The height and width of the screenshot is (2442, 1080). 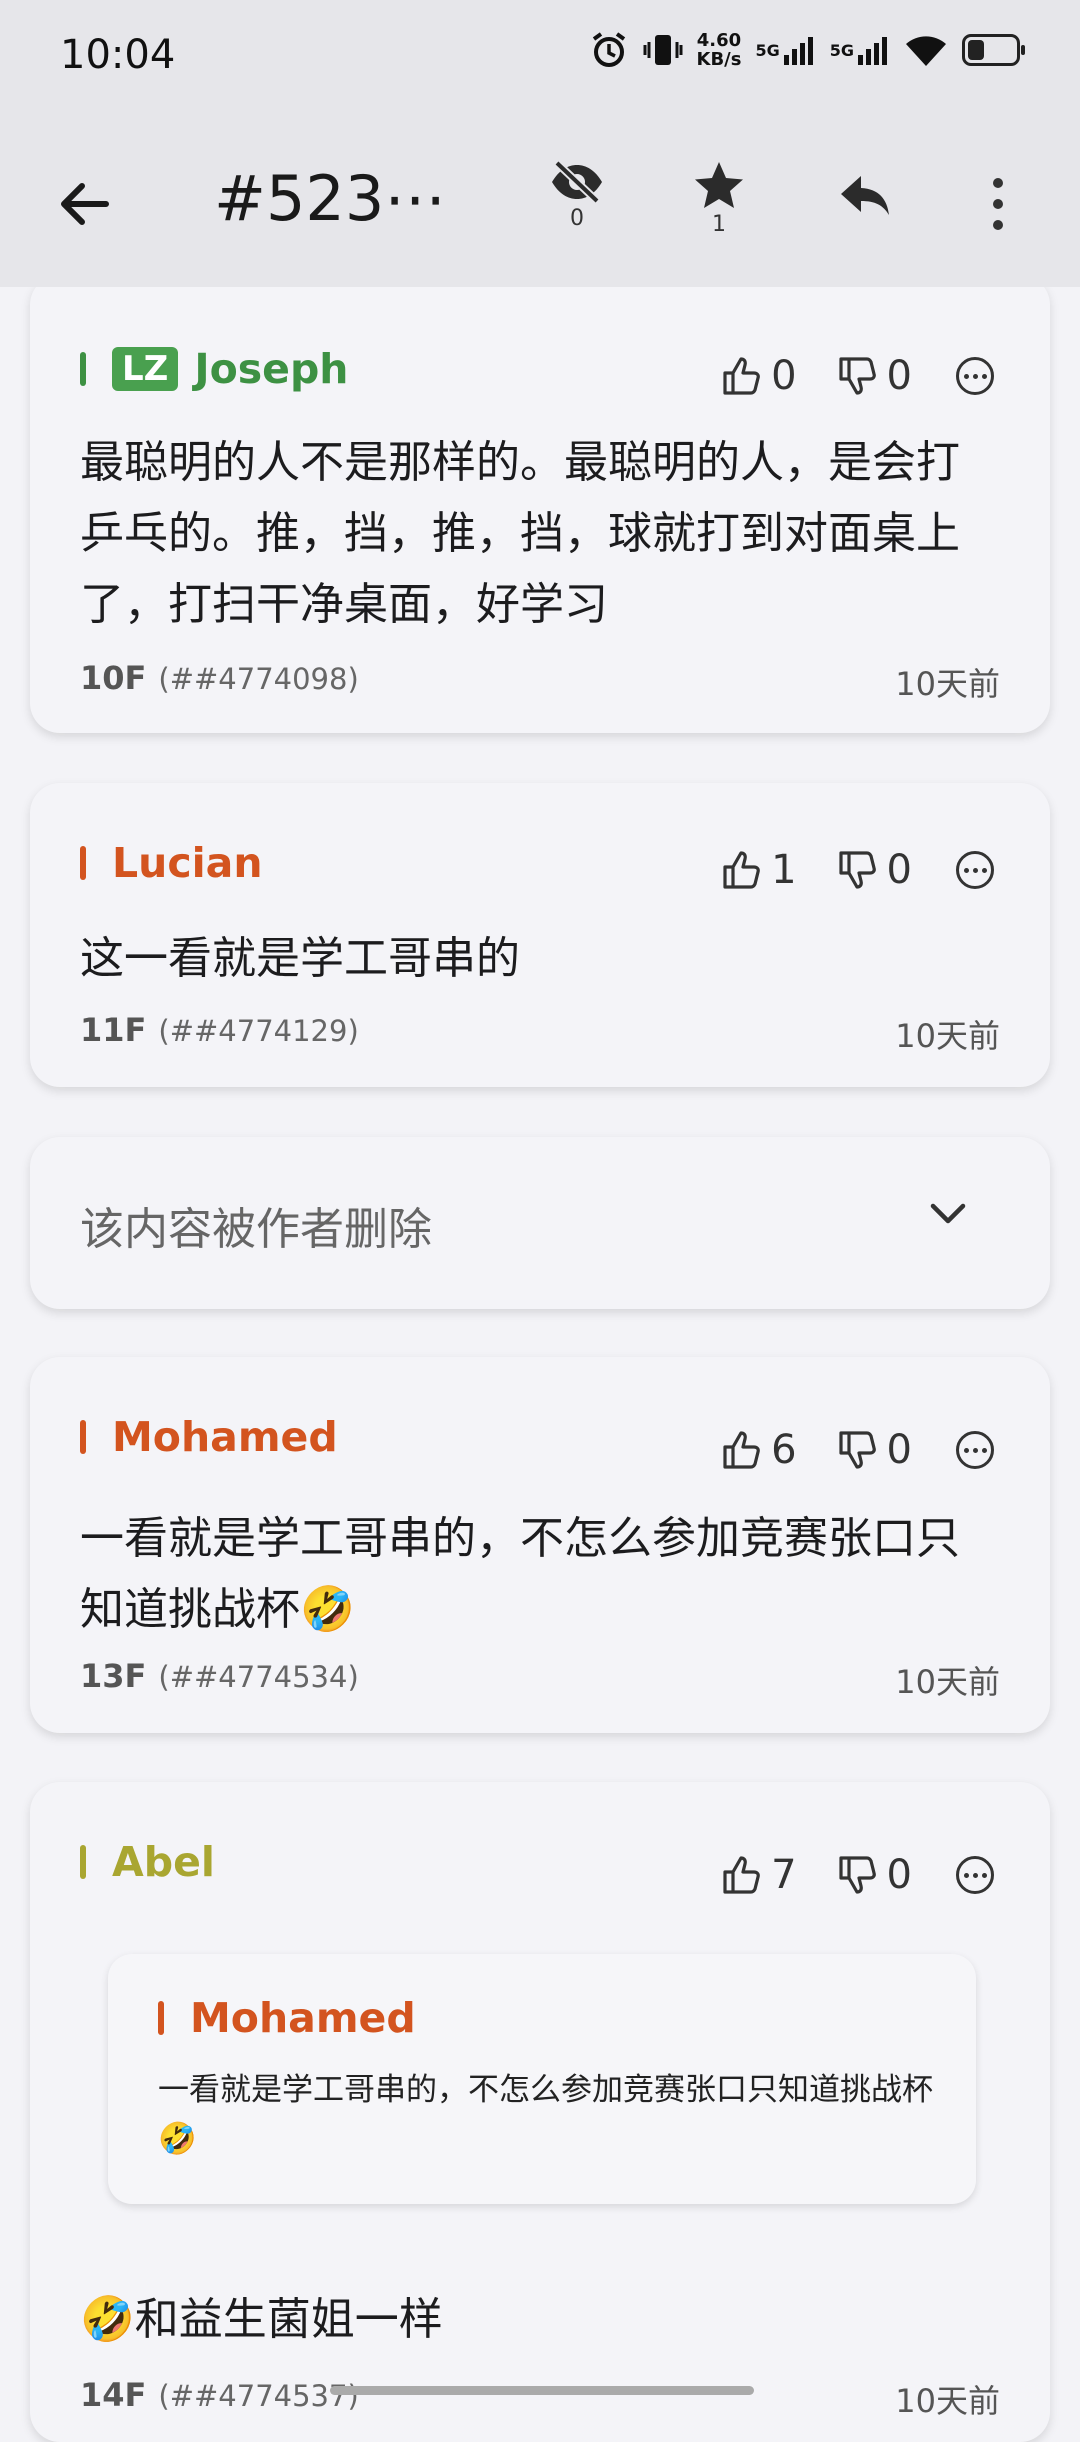 I want to click on favorite-button: 1, so click(x=719, y=198).